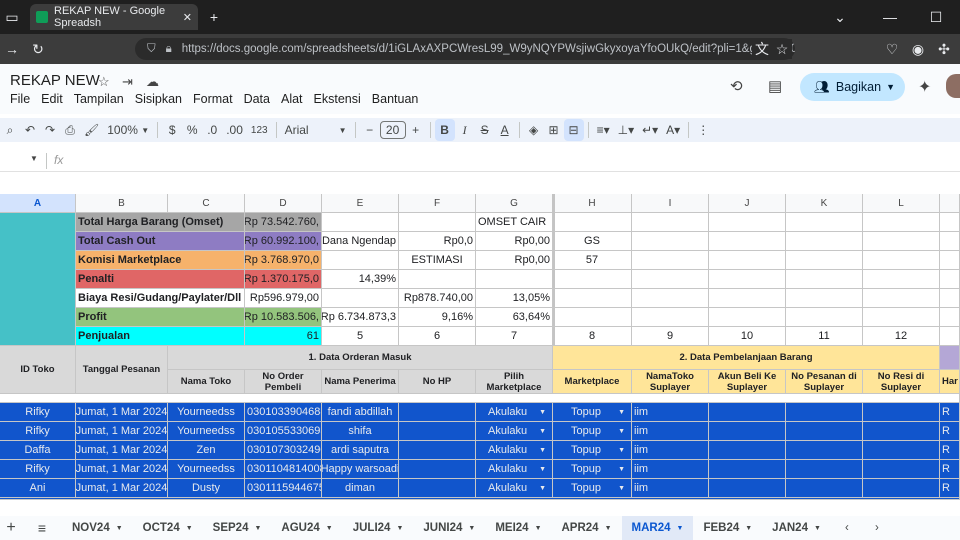  What do you see at coordinates (212, 130) in the screenshot?
I see `decrease-decimal-button: .0` at bounding box center [212, 130].